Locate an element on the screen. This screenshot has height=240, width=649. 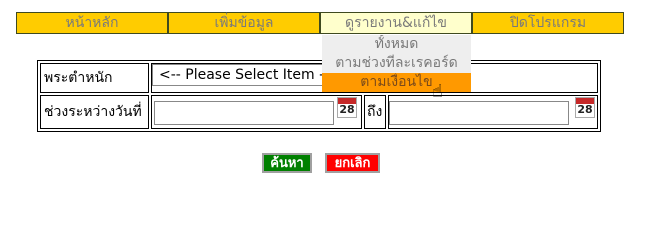
position-label: พระตำหนัก is located at coordinates (94, 78).